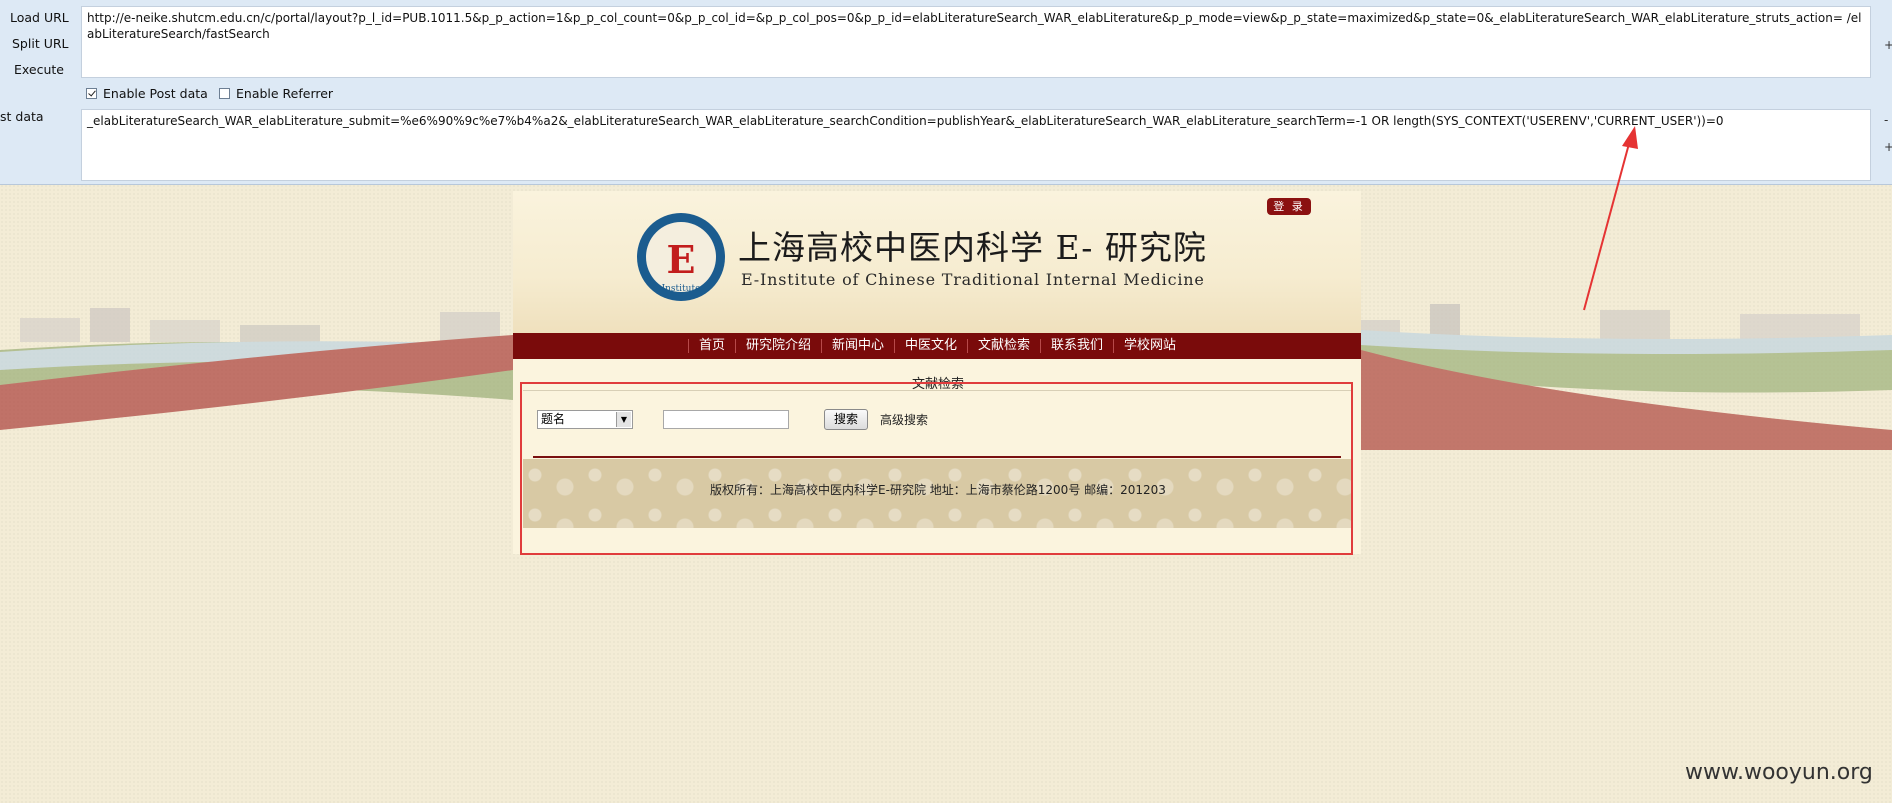 The width and height of the screenshot is (1892, 803). What do you see at coordinates (39, 69) in the screenshot?
I see `execute-button: Execute` at bounding box center [39, 69].